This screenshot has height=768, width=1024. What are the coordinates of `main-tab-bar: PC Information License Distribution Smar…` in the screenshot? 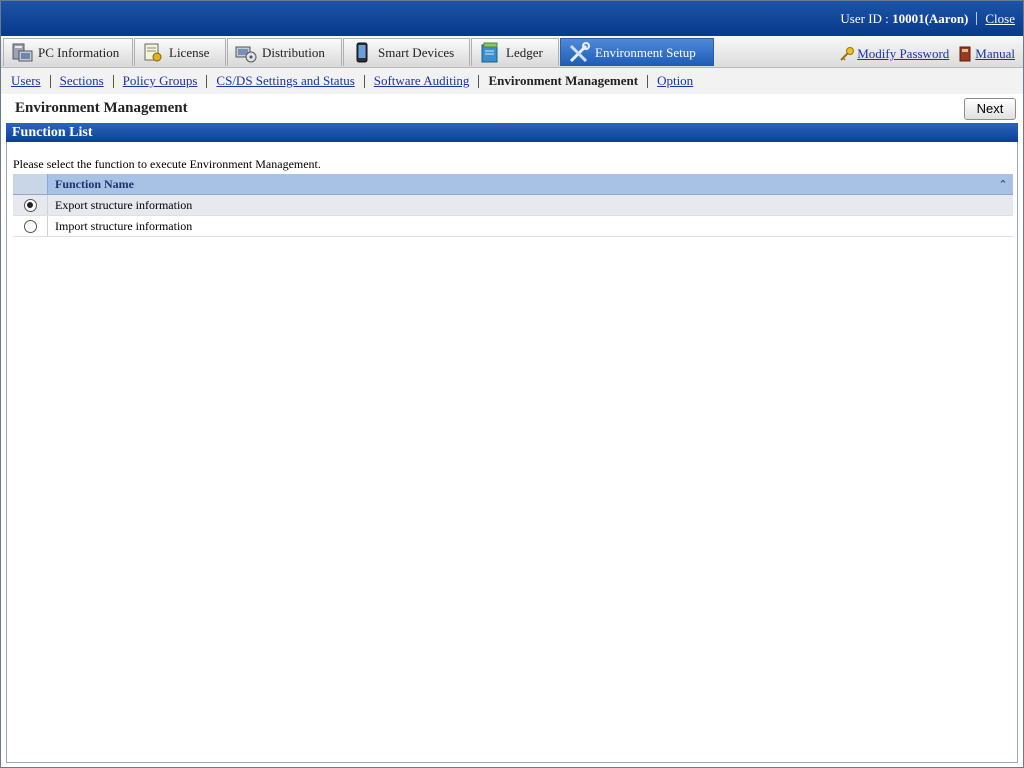 It's located at (512, 52).